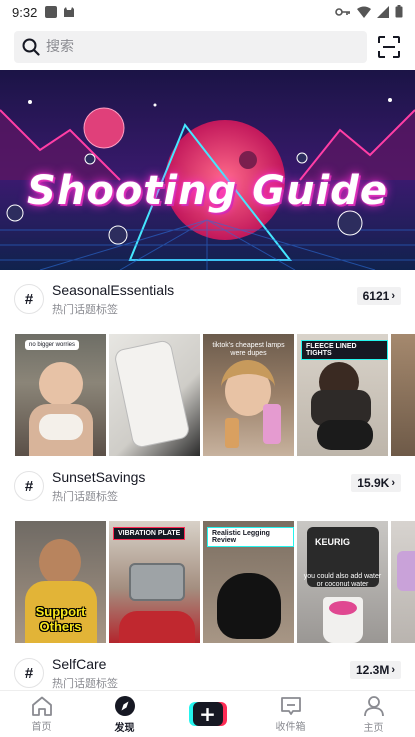 The width and height of the screenshot is (415, 737). I want to click on nav-home-label: 首页, so click(41, 727).